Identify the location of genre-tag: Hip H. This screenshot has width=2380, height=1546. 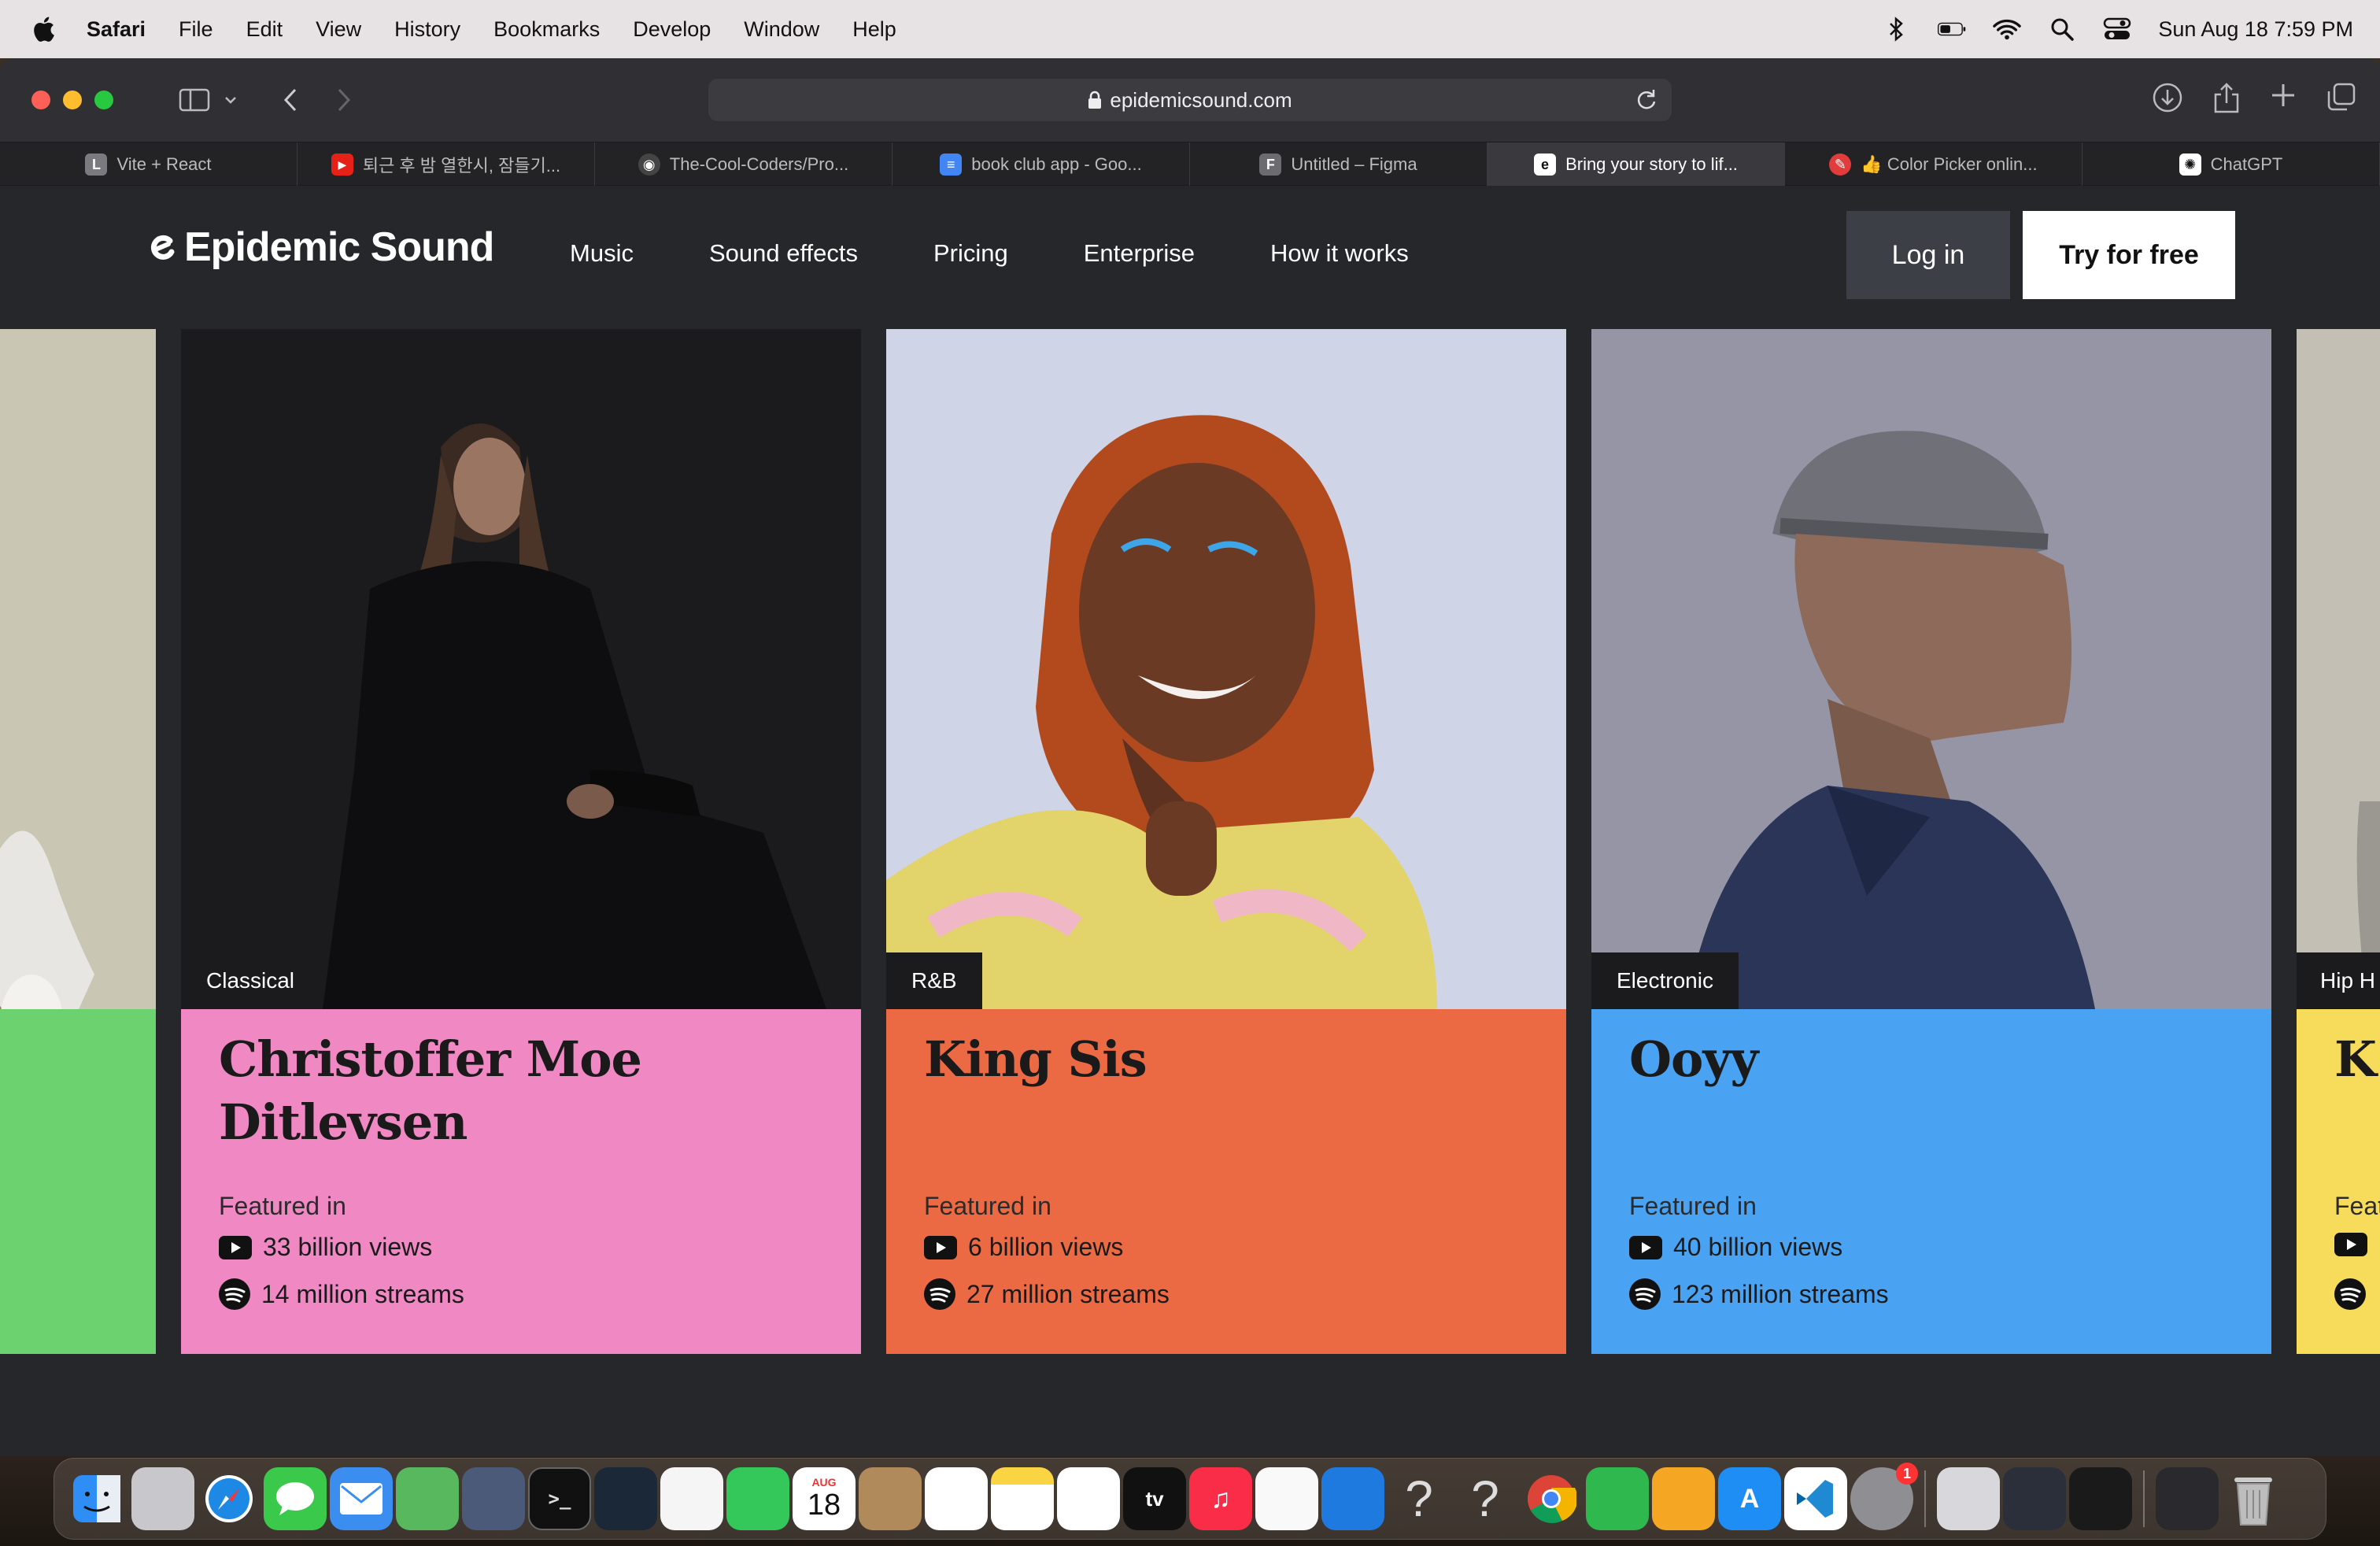
(2338, 981).